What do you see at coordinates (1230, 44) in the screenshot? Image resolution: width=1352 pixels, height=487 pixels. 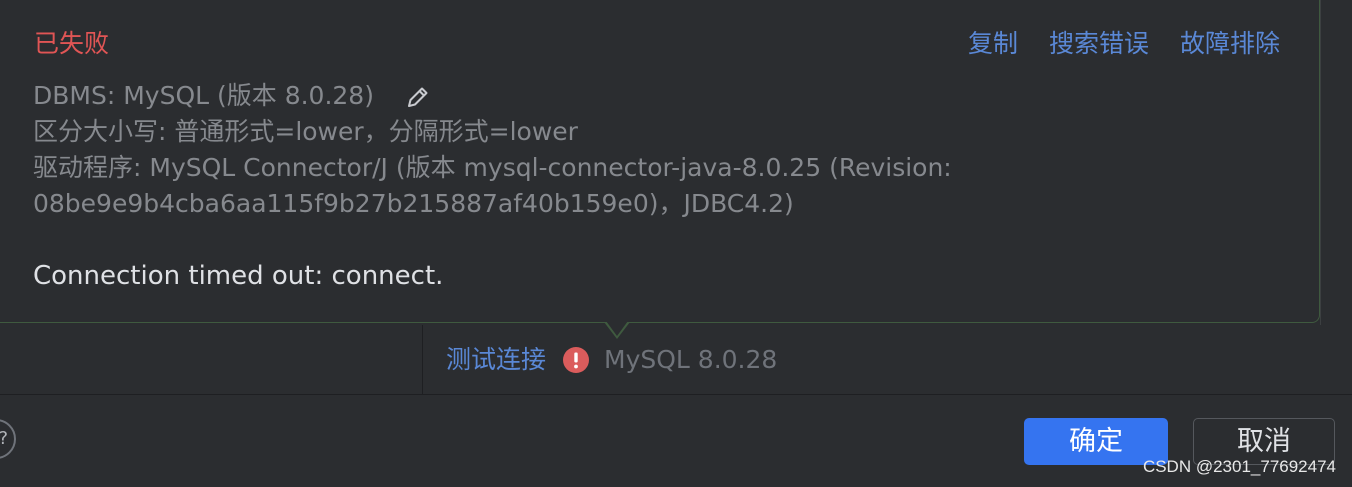 I see `troubleshoot-link: 故障排除` at bounding box center [1230, 44].